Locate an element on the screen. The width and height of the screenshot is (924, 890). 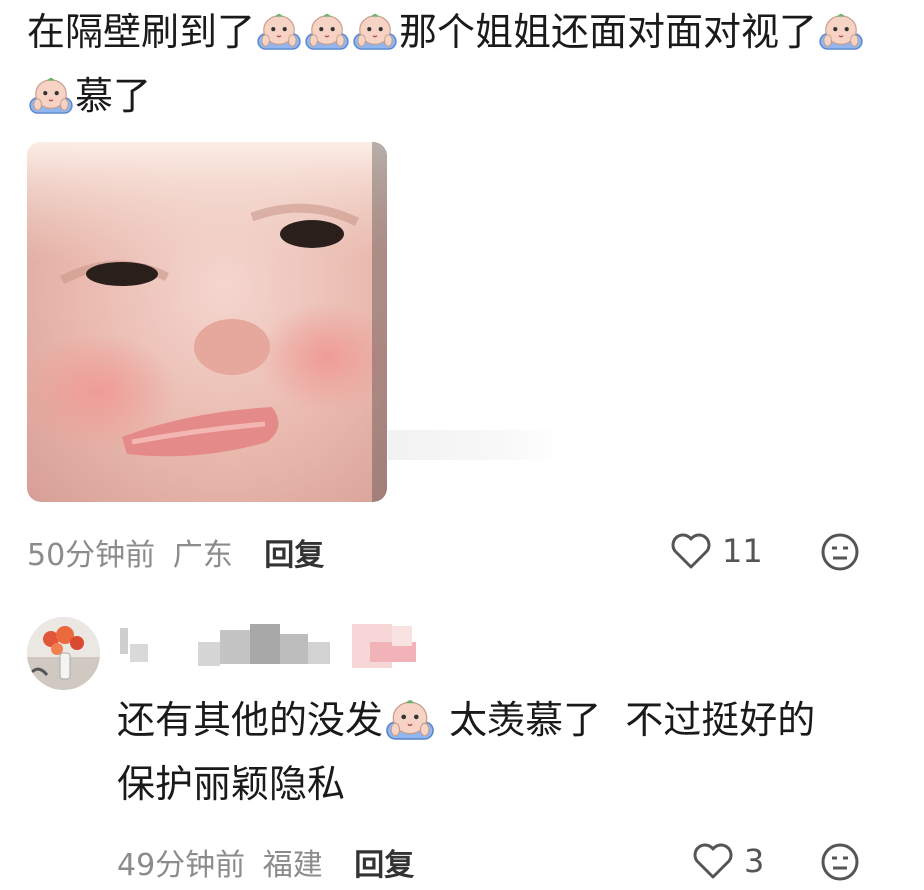
comment-text: 在隔壁刷到了 那个姐姐还面对面对视了慕了 is located at coordinates (457, 64).